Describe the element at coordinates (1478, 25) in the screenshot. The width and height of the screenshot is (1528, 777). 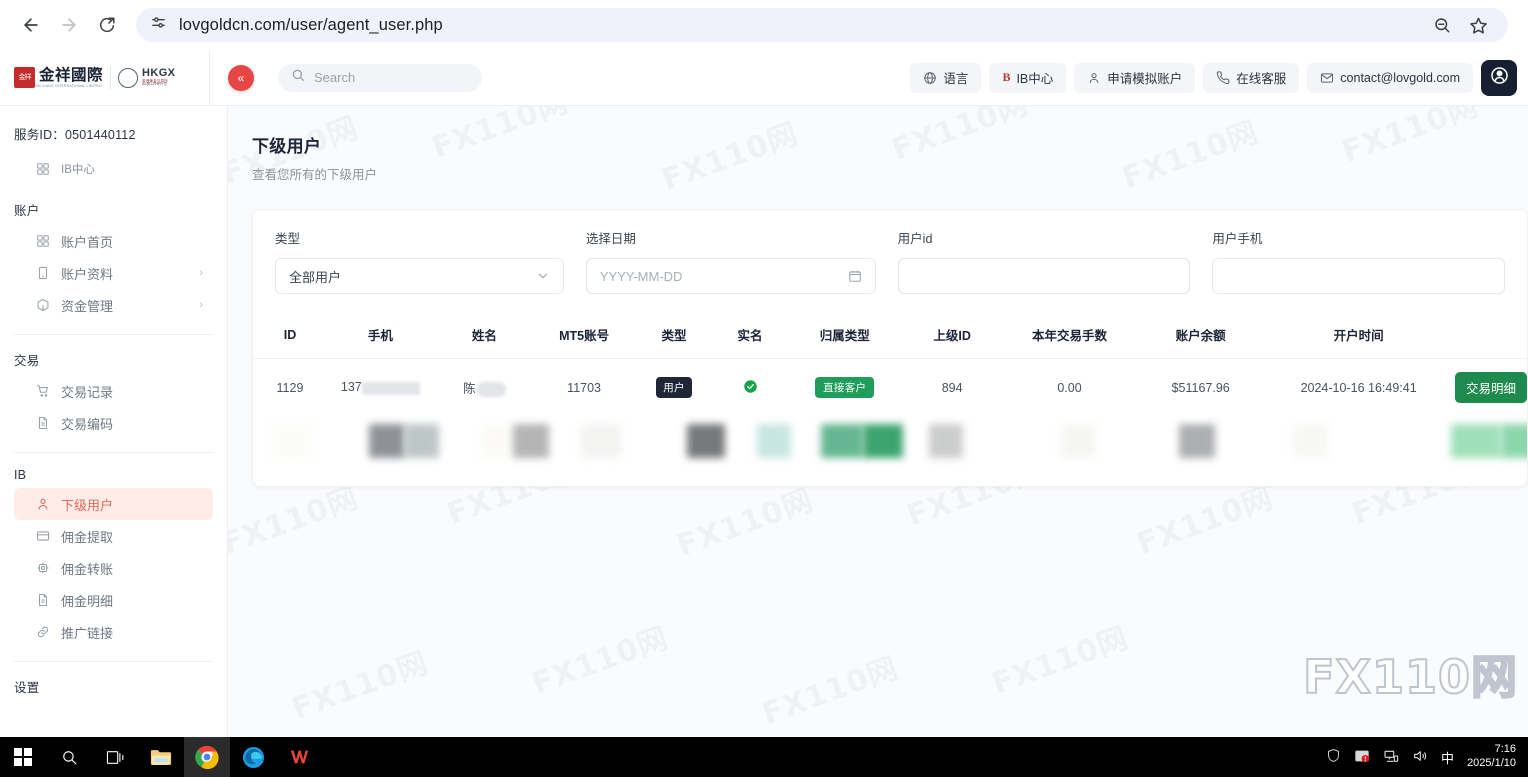
I see `star-icon` at that location.